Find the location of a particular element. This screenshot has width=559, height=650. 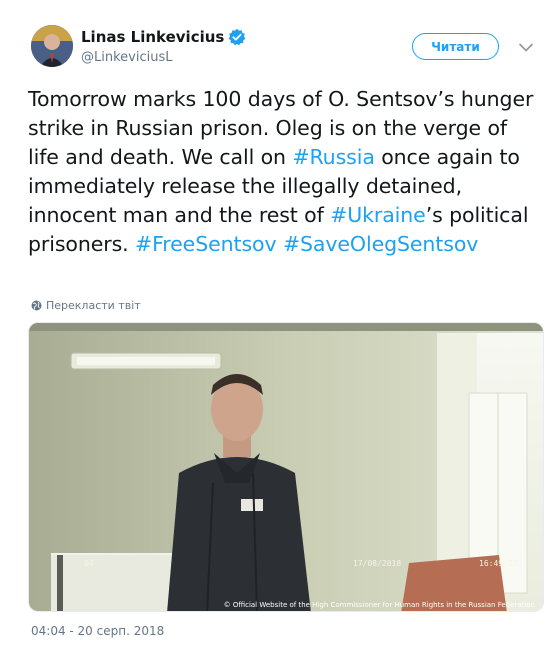

hashtag-link-saveolegsentsov: #SaveOlegSentsov is located at coordinates (380, 244).